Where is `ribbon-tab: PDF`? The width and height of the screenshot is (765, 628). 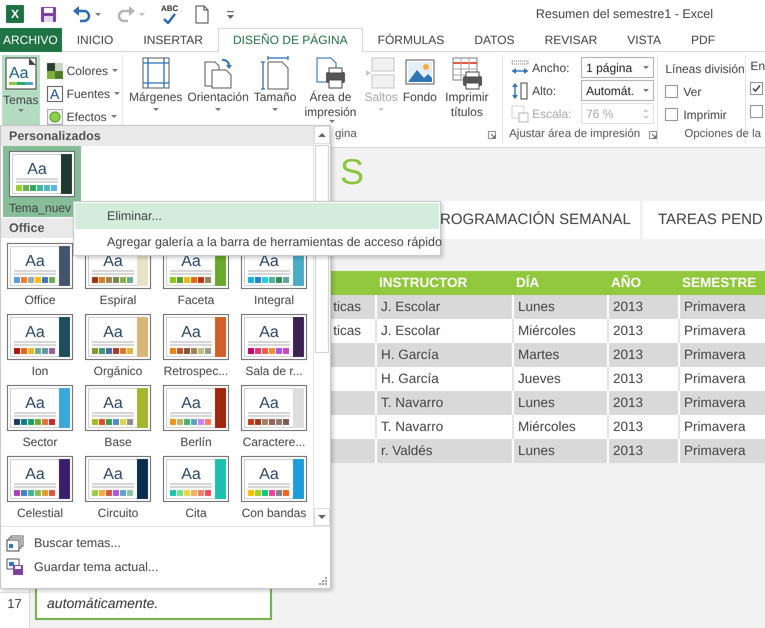 ribbon-tab: PDF is located at coordinates (703, 40).